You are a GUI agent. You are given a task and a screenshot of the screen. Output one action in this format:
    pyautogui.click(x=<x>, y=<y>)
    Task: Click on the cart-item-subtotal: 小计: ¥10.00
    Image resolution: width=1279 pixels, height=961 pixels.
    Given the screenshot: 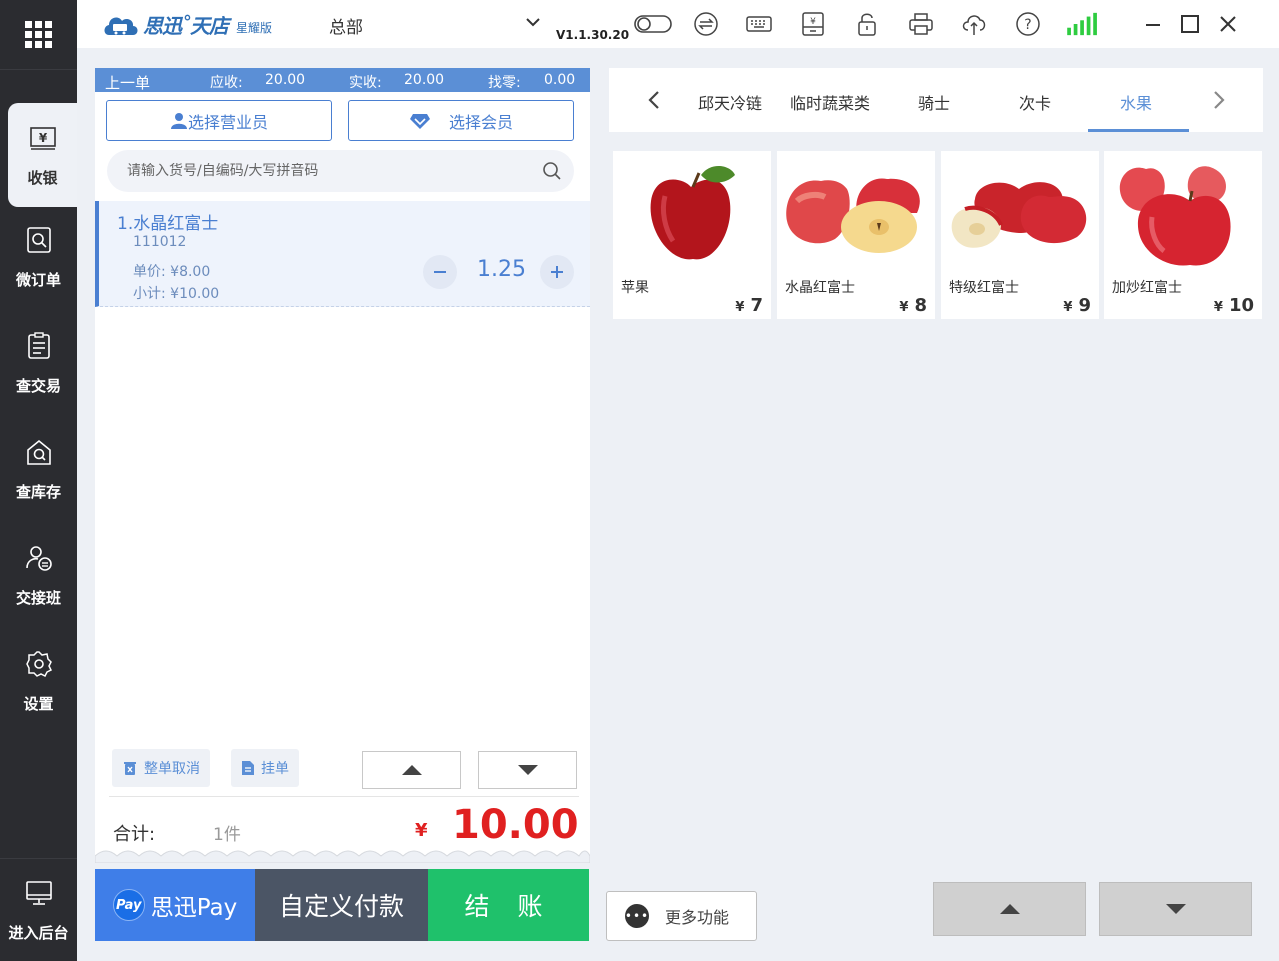 What is the action you would take?
    pyautogui.click(x=176, y=294)
    